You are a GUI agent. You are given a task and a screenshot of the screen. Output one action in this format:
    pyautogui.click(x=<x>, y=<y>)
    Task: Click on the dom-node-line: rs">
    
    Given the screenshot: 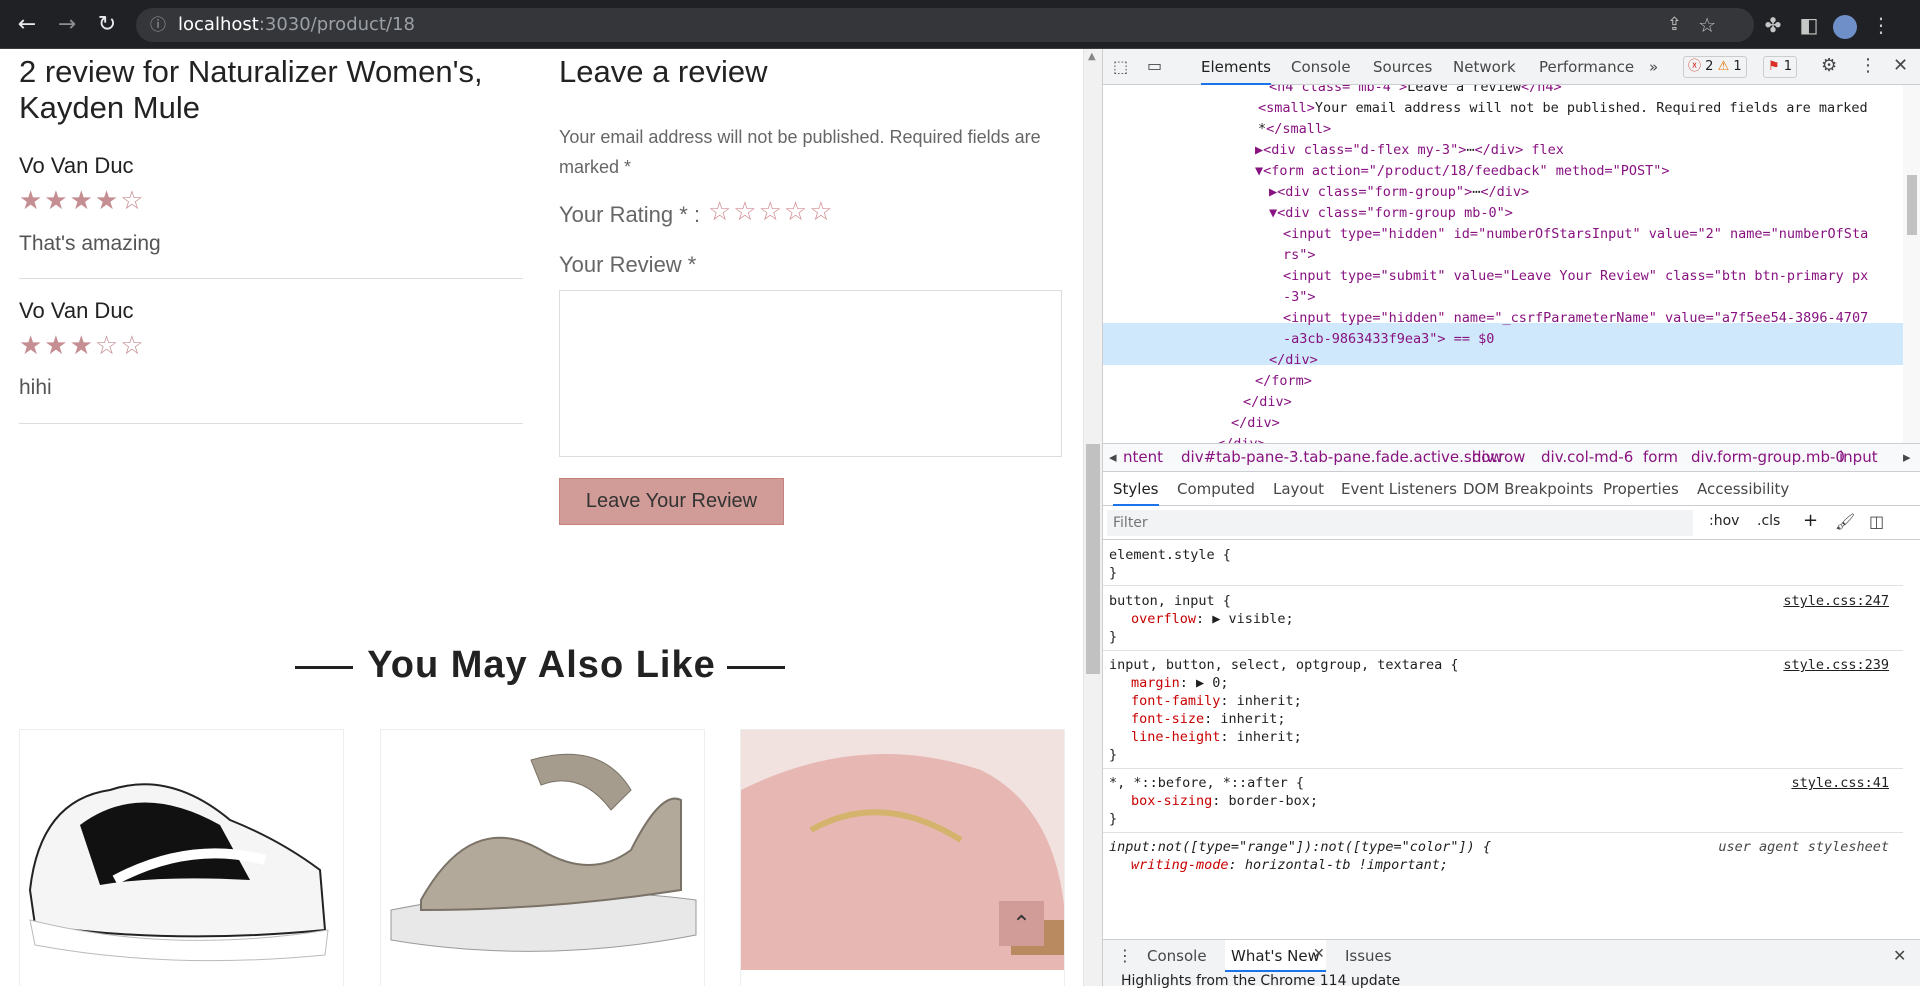 What is the action you would take?
    pyautogui.click(x=1299, y=255)
    